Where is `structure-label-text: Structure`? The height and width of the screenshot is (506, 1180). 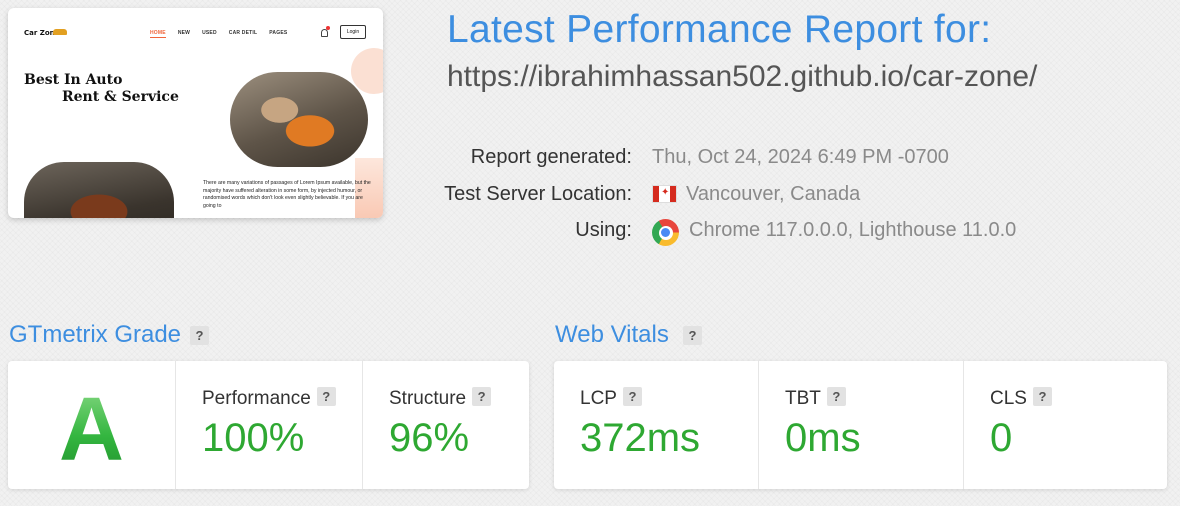
structure-label-text: Structure is located at coordinates (428, 398).